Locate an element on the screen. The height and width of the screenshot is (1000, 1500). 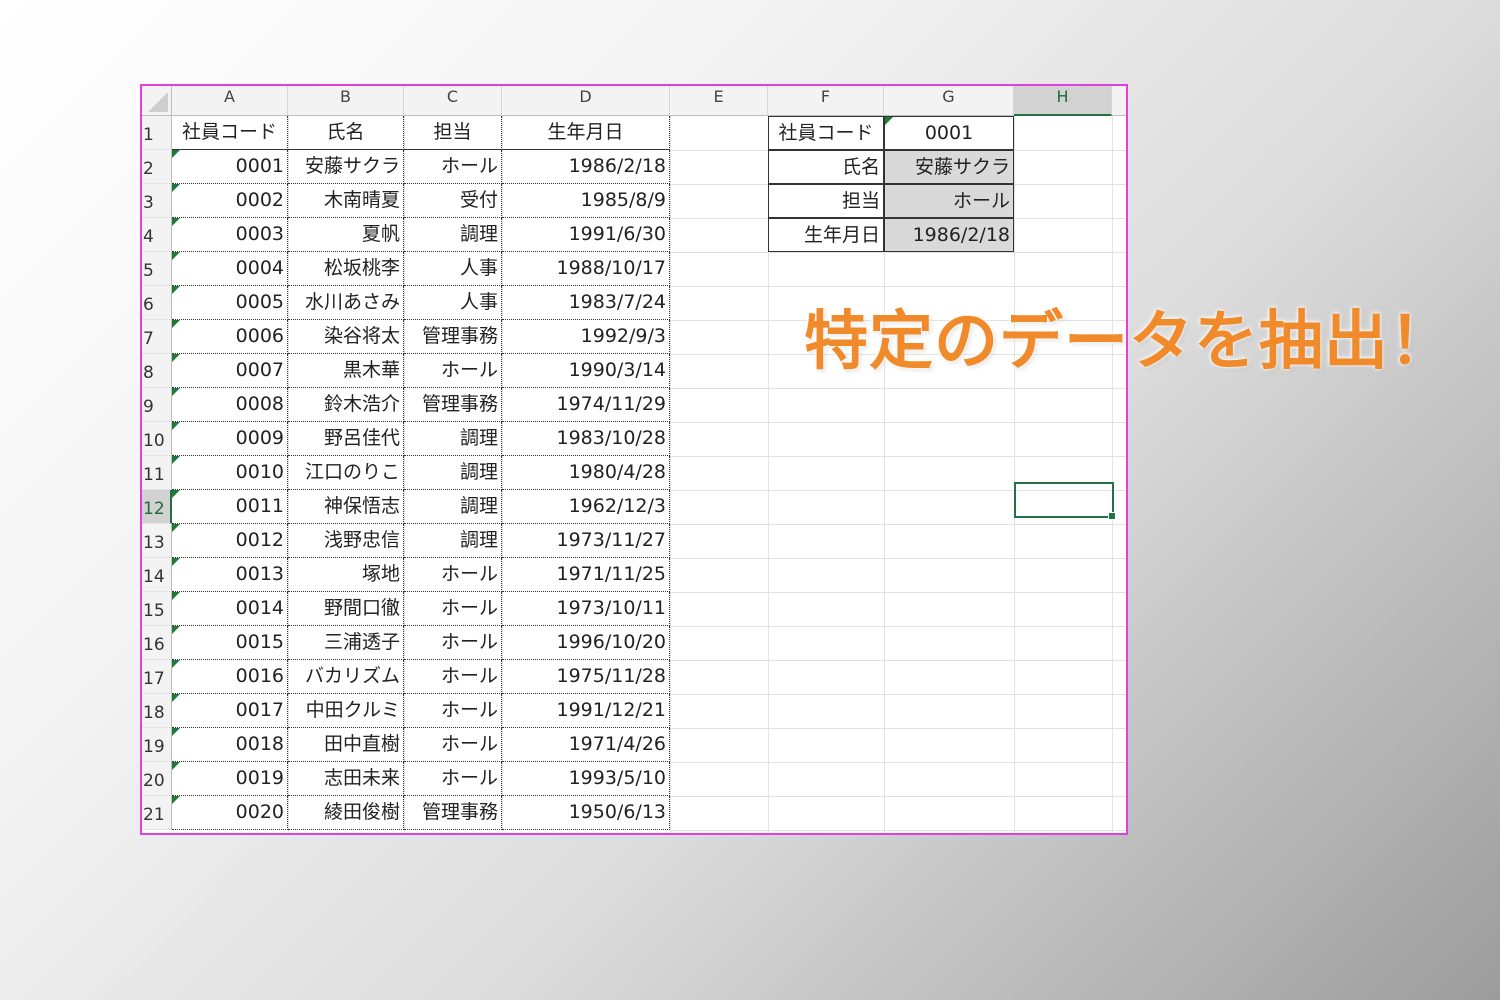
row-header-3: 3 is located at coordinates (157, 201).